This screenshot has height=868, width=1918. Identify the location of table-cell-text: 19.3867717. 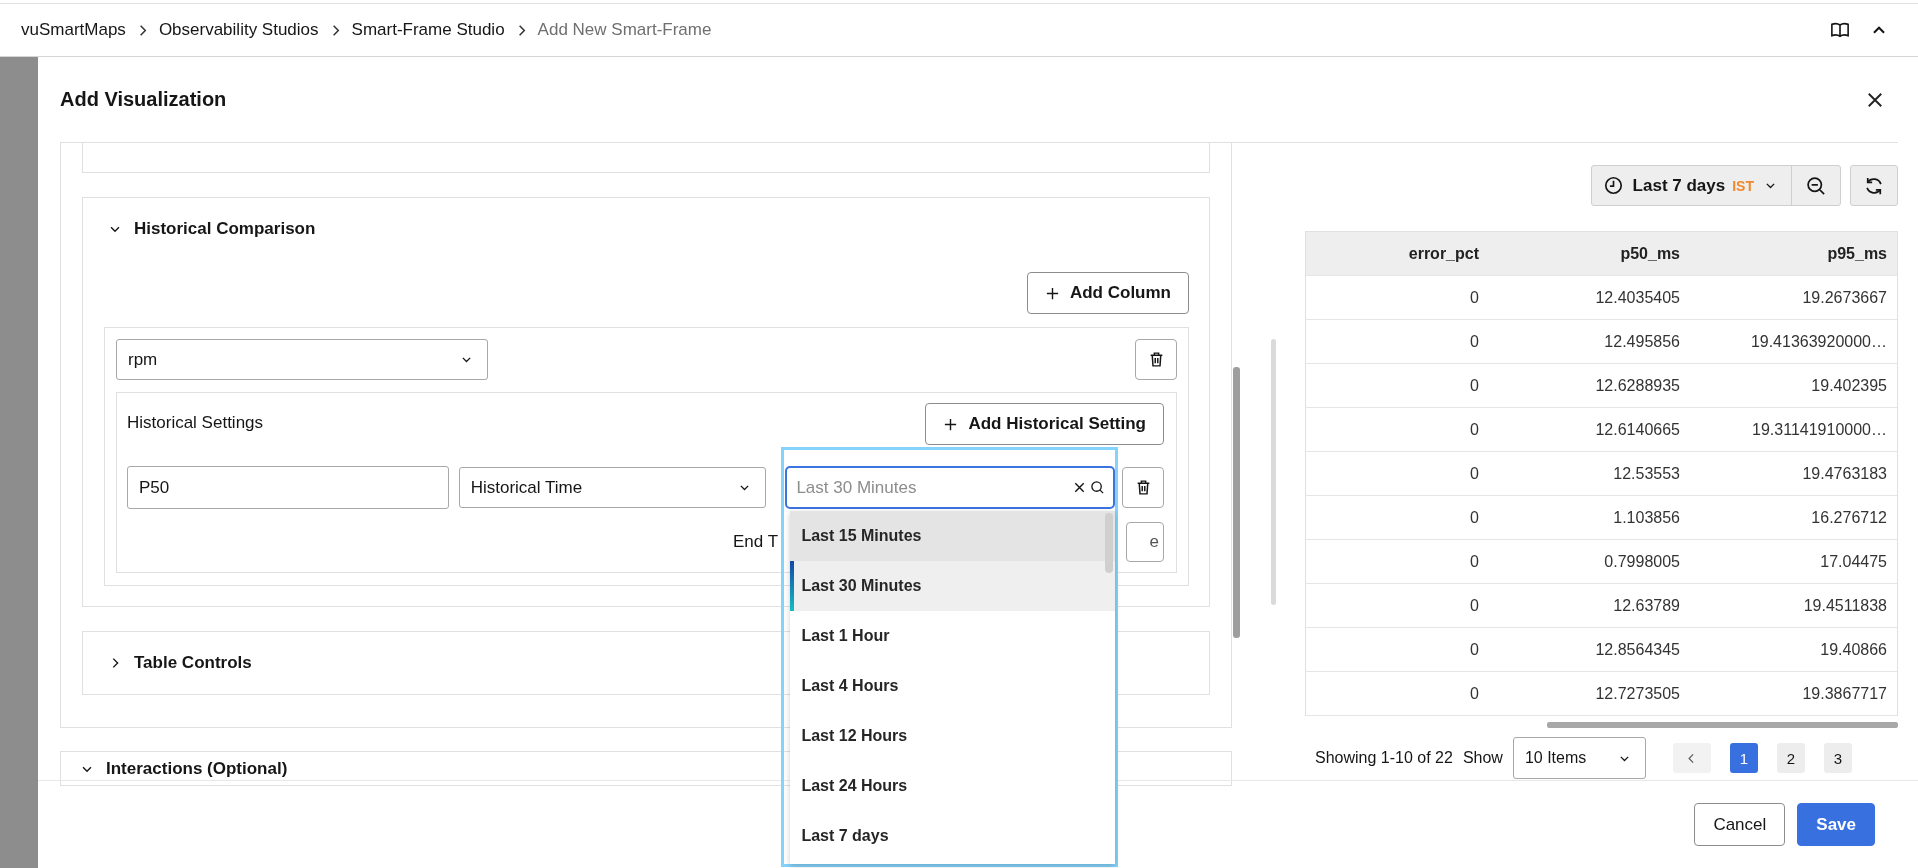
(1844, 693).